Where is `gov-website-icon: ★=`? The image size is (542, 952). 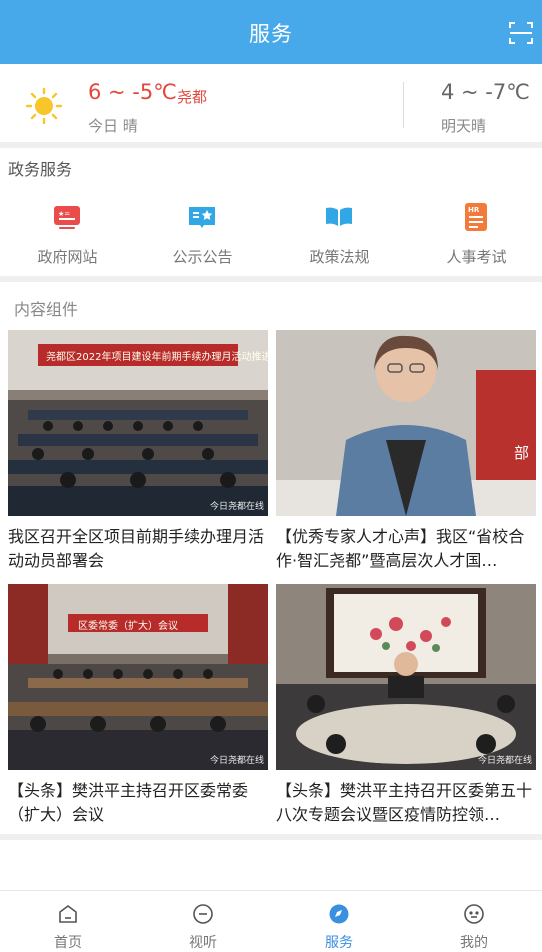 gov-website-icon: ★= is located at coordinates (67, 217).